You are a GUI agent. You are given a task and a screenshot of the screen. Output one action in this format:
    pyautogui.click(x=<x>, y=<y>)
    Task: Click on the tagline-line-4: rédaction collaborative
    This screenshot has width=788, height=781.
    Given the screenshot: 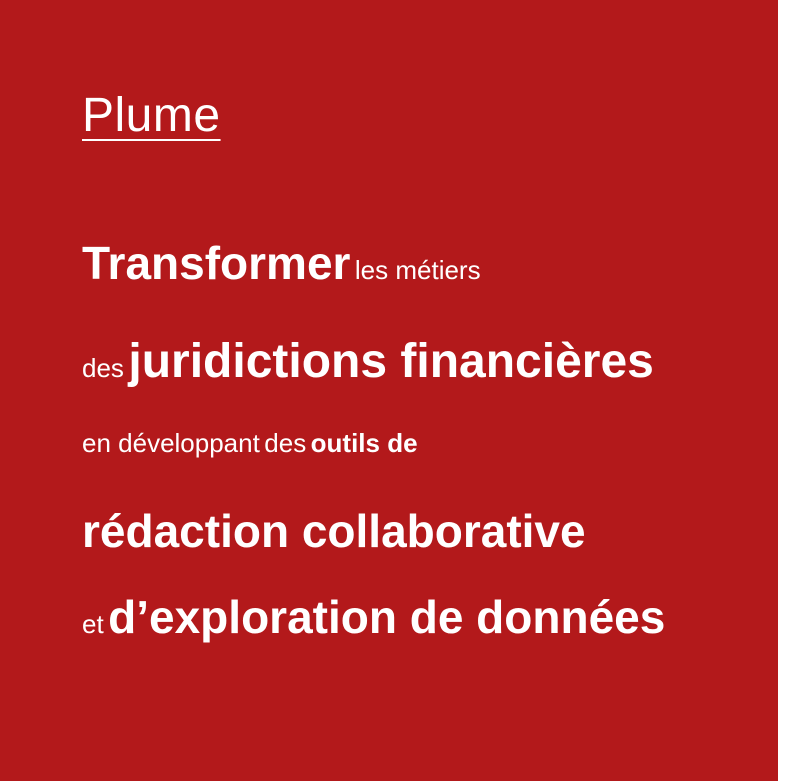 What is the action you would take?
    pyautogui.click(x=334, y=531)
    